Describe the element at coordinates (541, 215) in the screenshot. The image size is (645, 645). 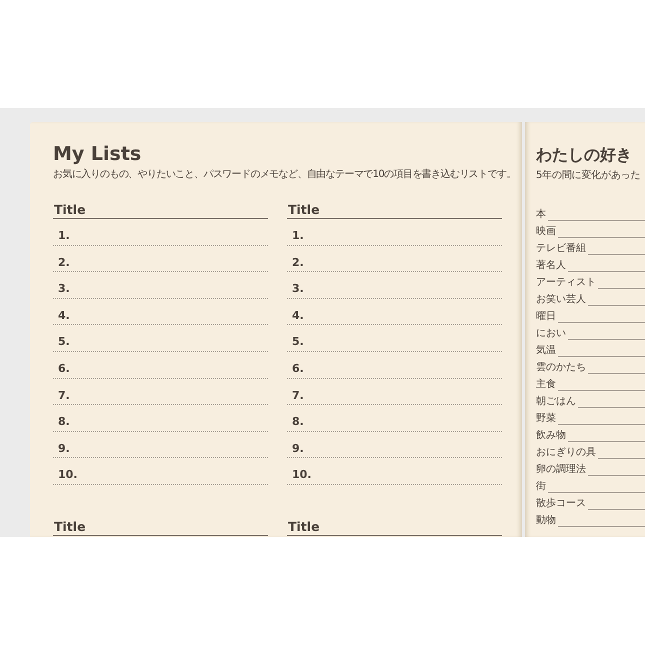
I see `field-label: 本` at that location.